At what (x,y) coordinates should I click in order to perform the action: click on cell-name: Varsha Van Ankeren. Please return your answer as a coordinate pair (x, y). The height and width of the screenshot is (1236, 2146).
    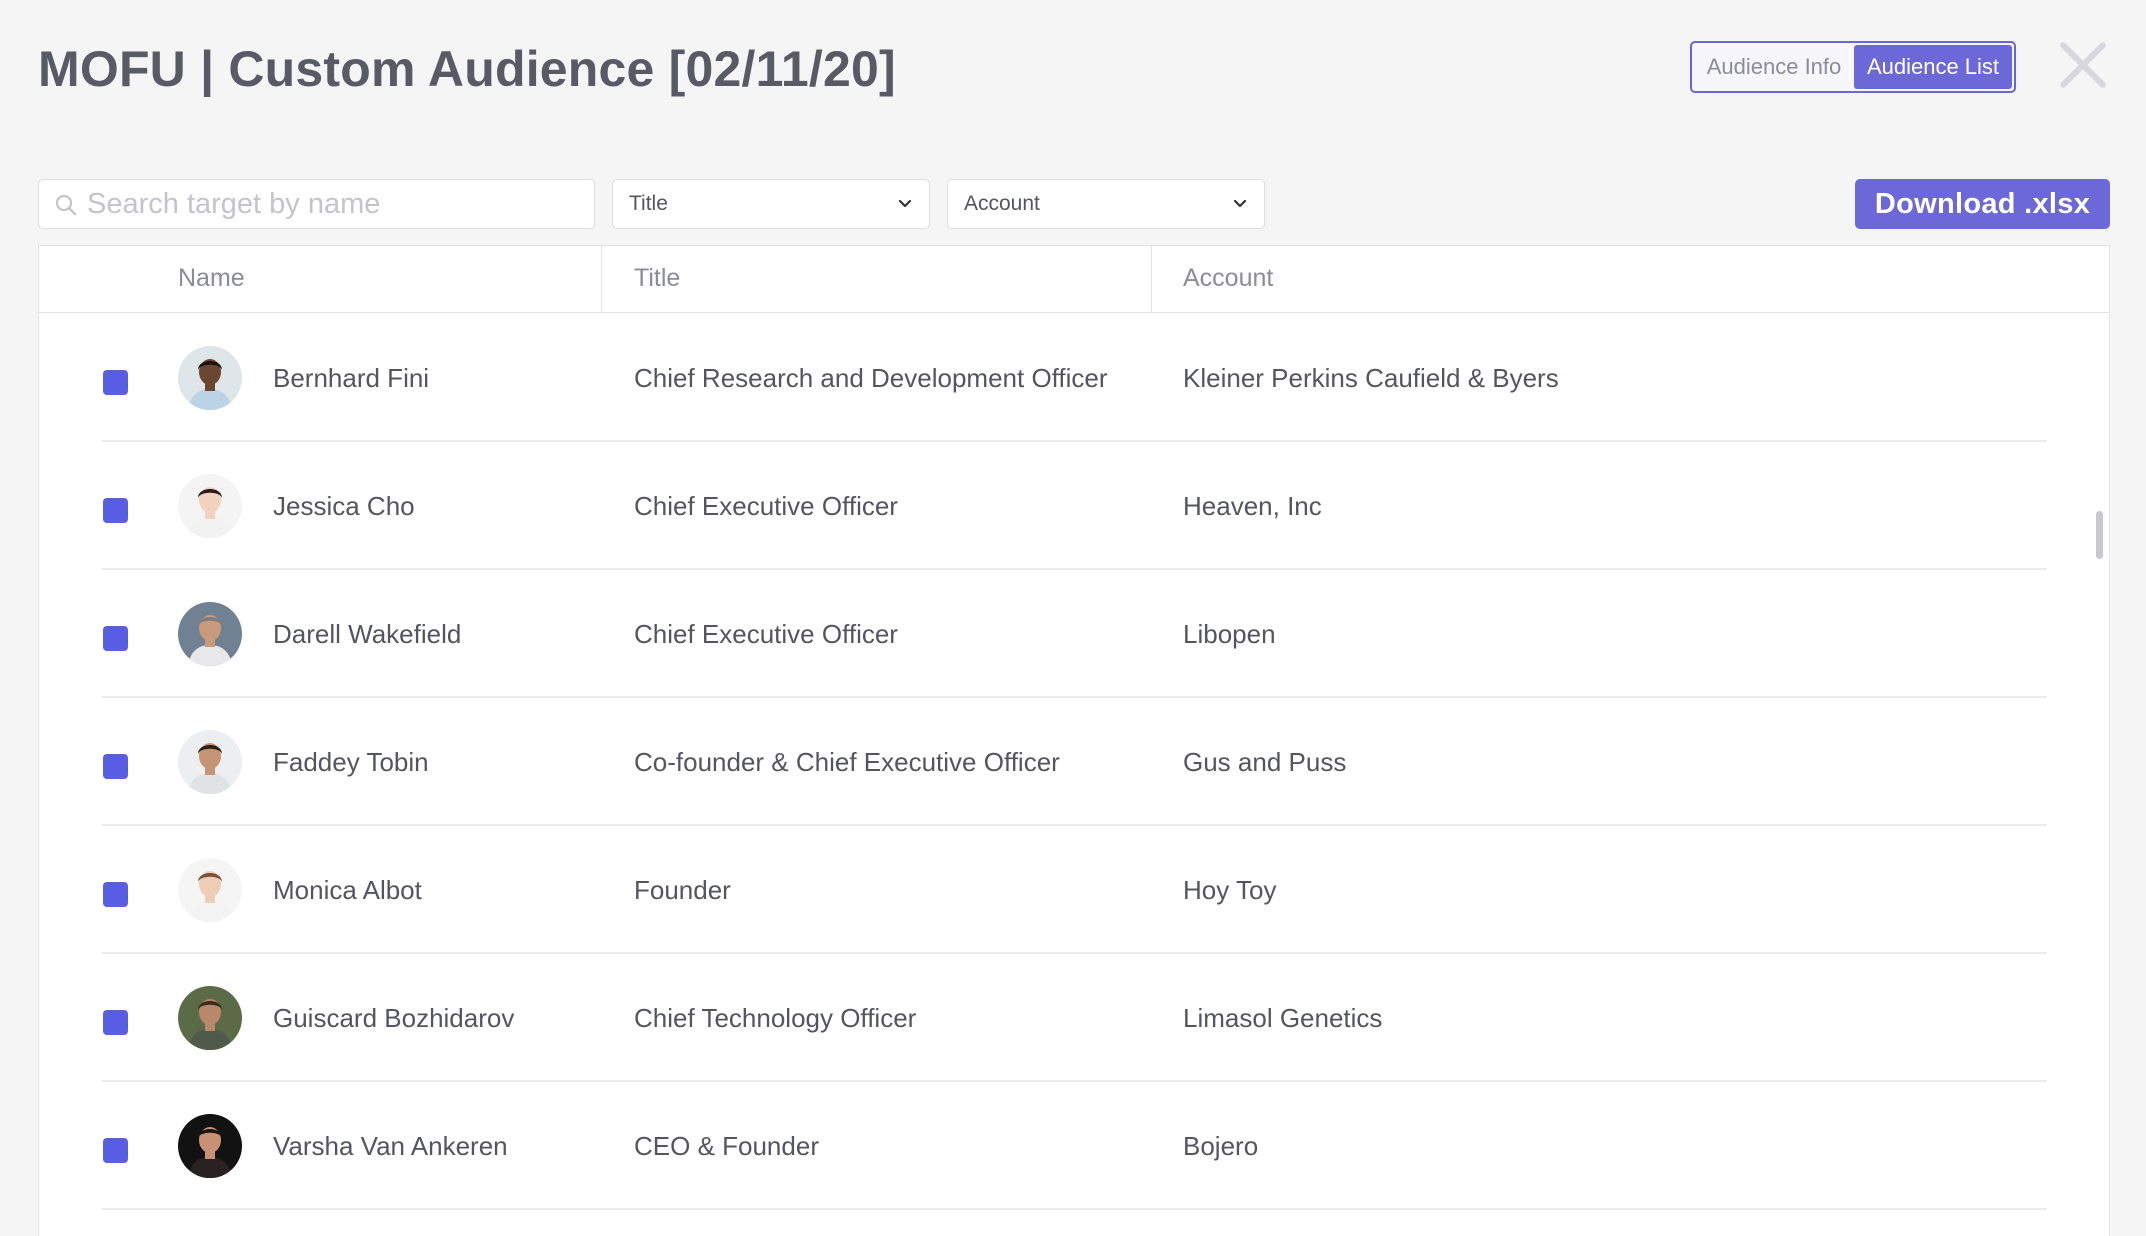
    Looking at the image, I should click on (390, 1146).